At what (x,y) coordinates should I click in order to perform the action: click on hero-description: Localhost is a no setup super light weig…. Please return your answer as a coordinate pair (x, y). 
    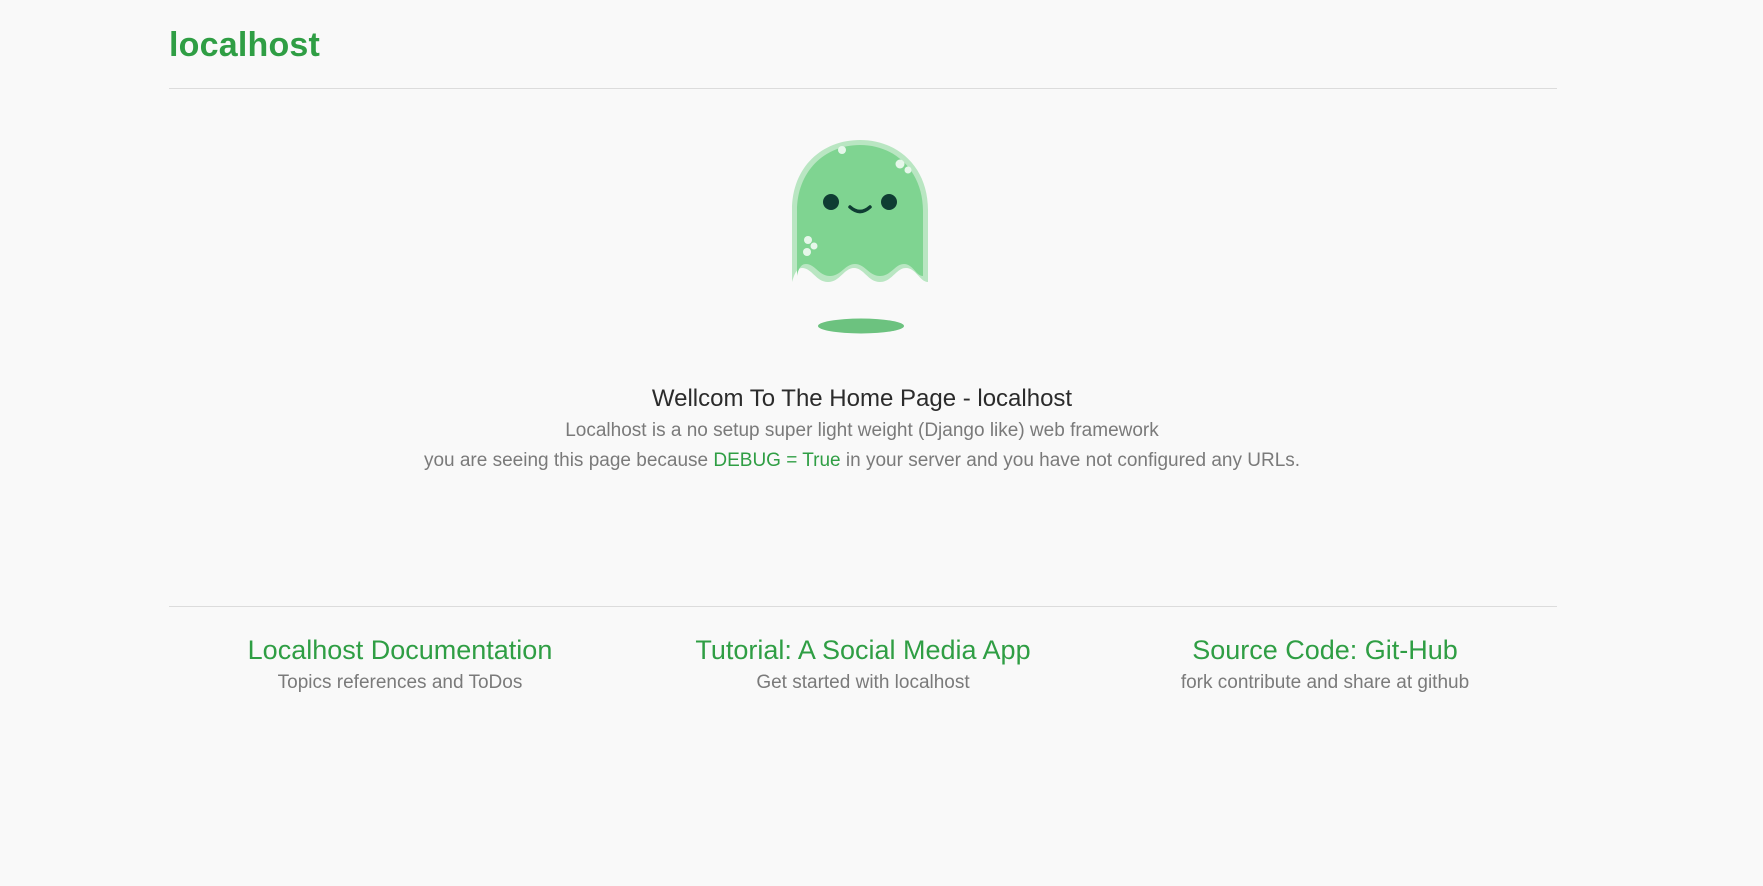
    Looking at the image, I should click on (862, 430).